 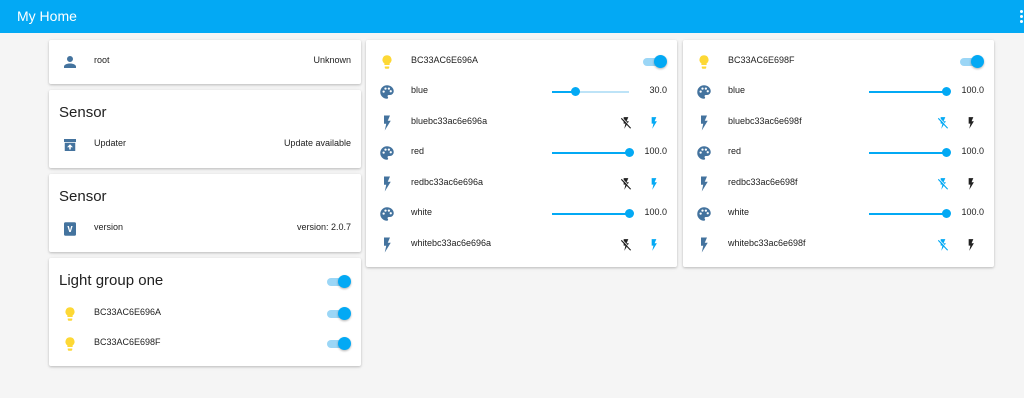 I want to click on entity-row-root: root Unknown, so click(x=205, y=62).